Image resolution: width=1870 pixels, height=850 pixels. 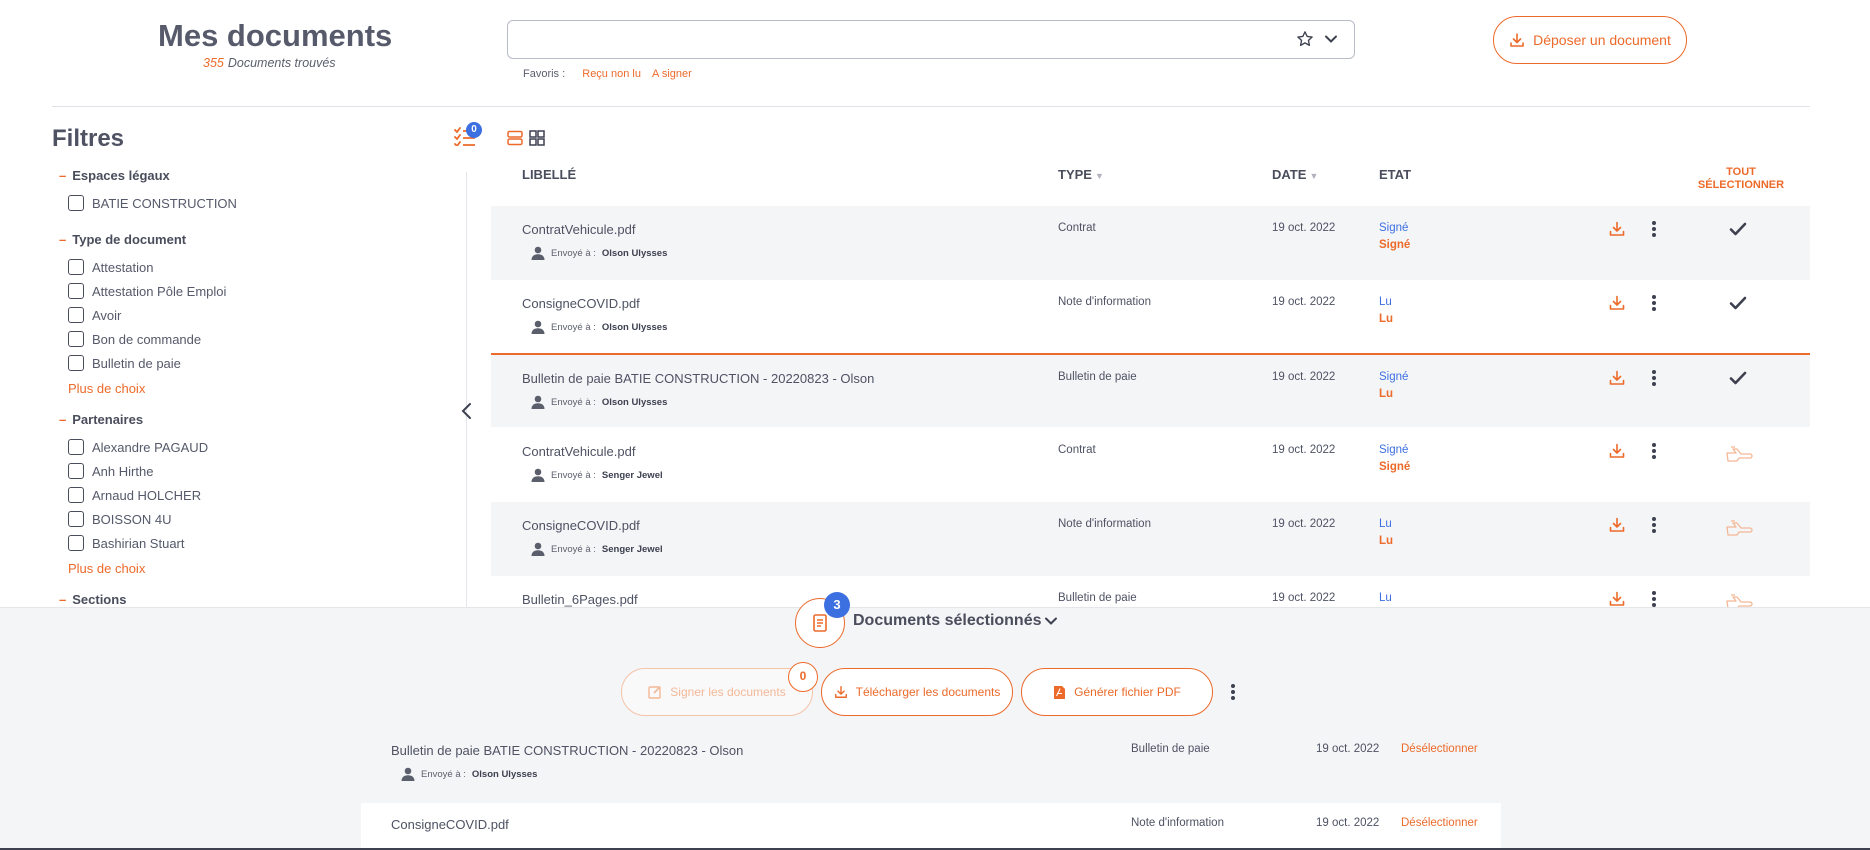 What do you see at coordinates (537, 140) in the screenshot?
I see `grid-view-icon` at bounding box center [537, 140].